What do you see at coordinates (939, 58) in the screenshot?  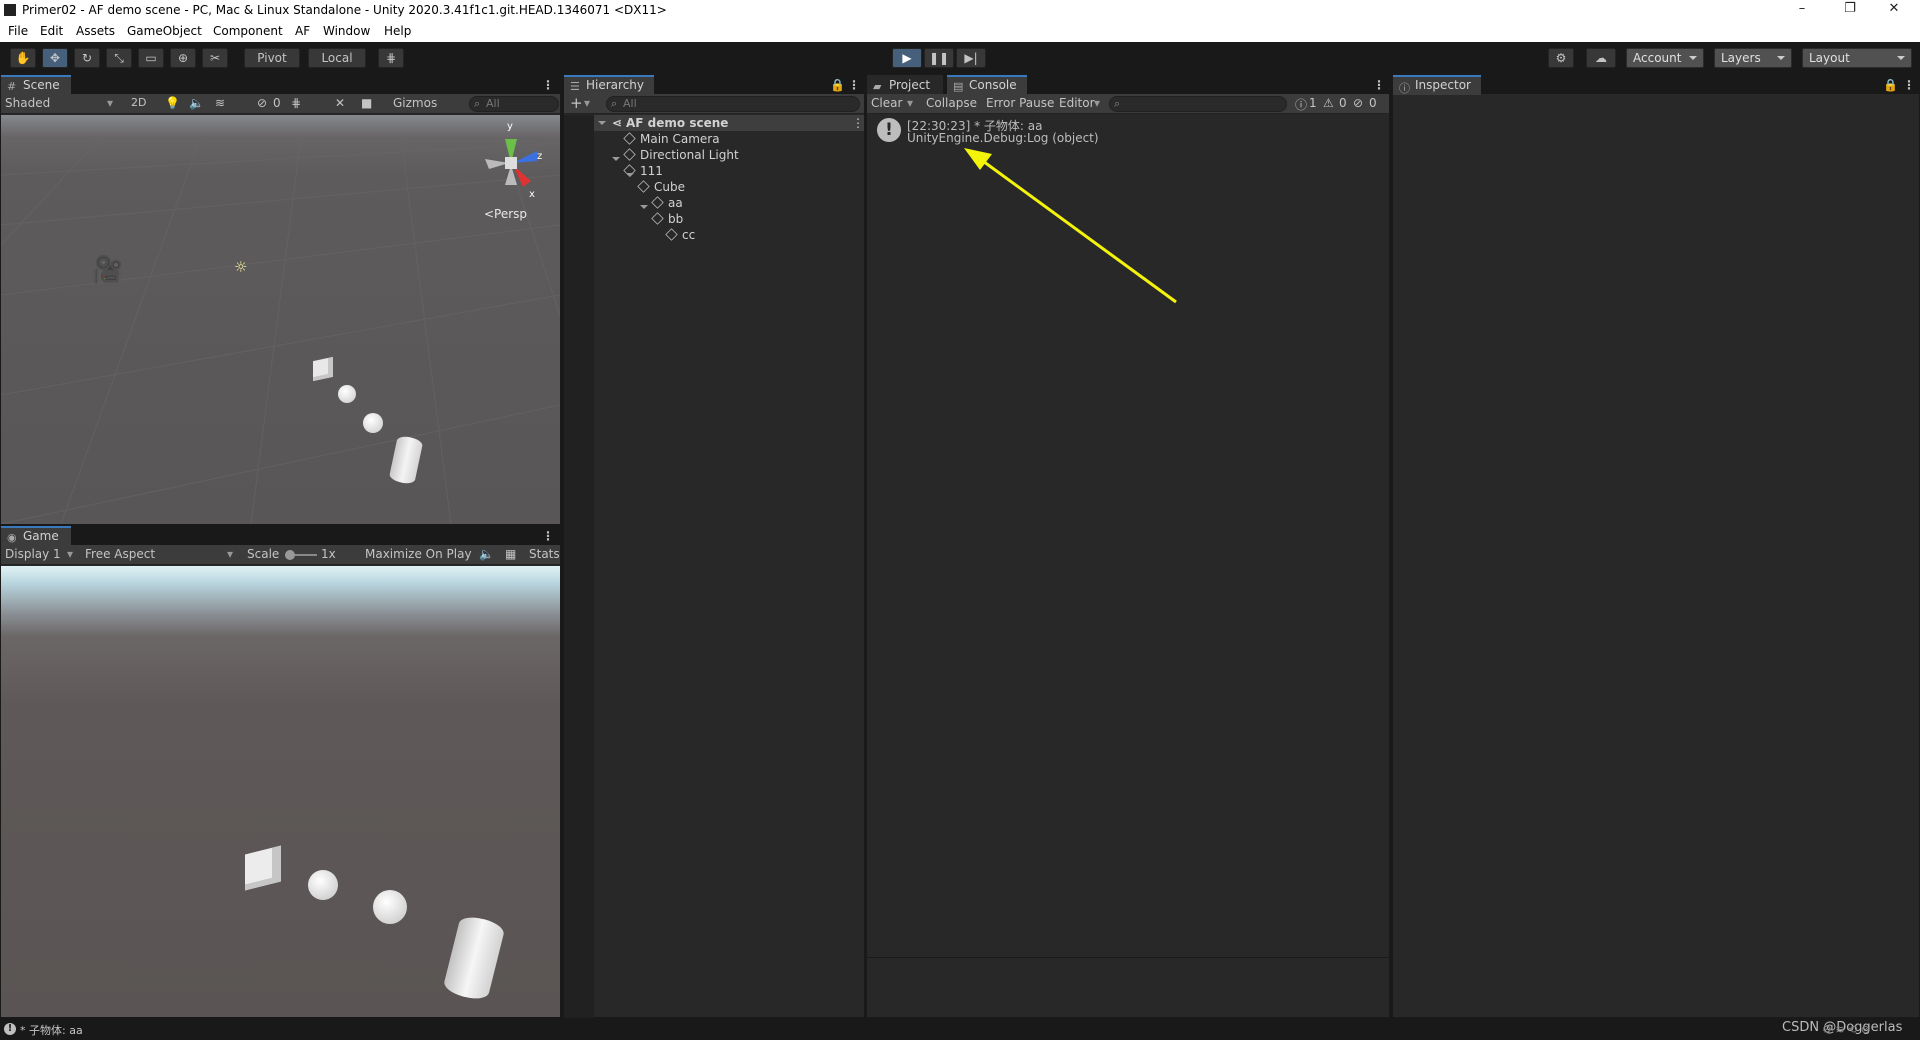 I see `pause-button: ❚❚` at bounding box center [939, 58].